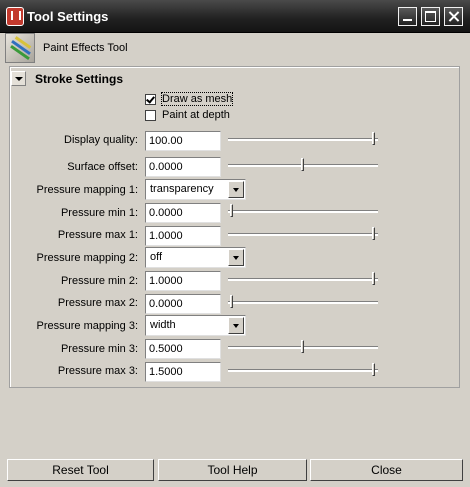  What do you see at coordinates (80, 470) in the screenshot?
I see `reset-tool-button: Reset Tool` at bounding box center [80, 470].